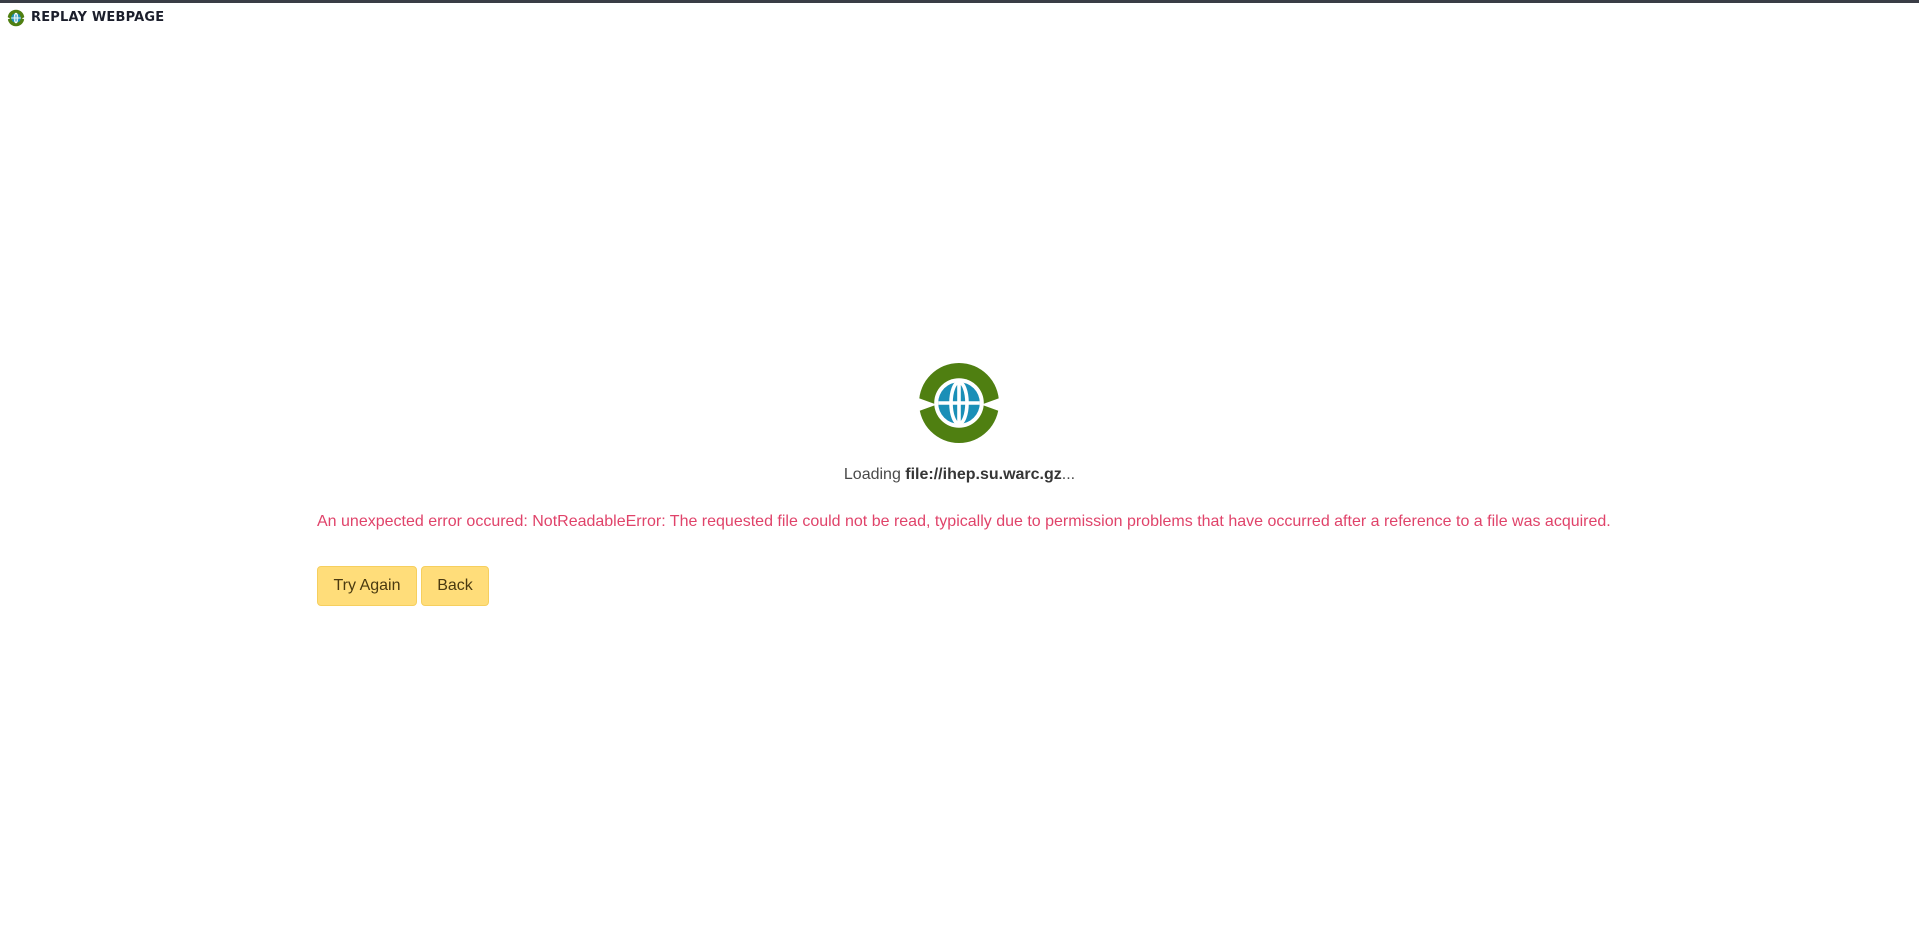  I want to click on replay-logo-icon, so click(16, 18).